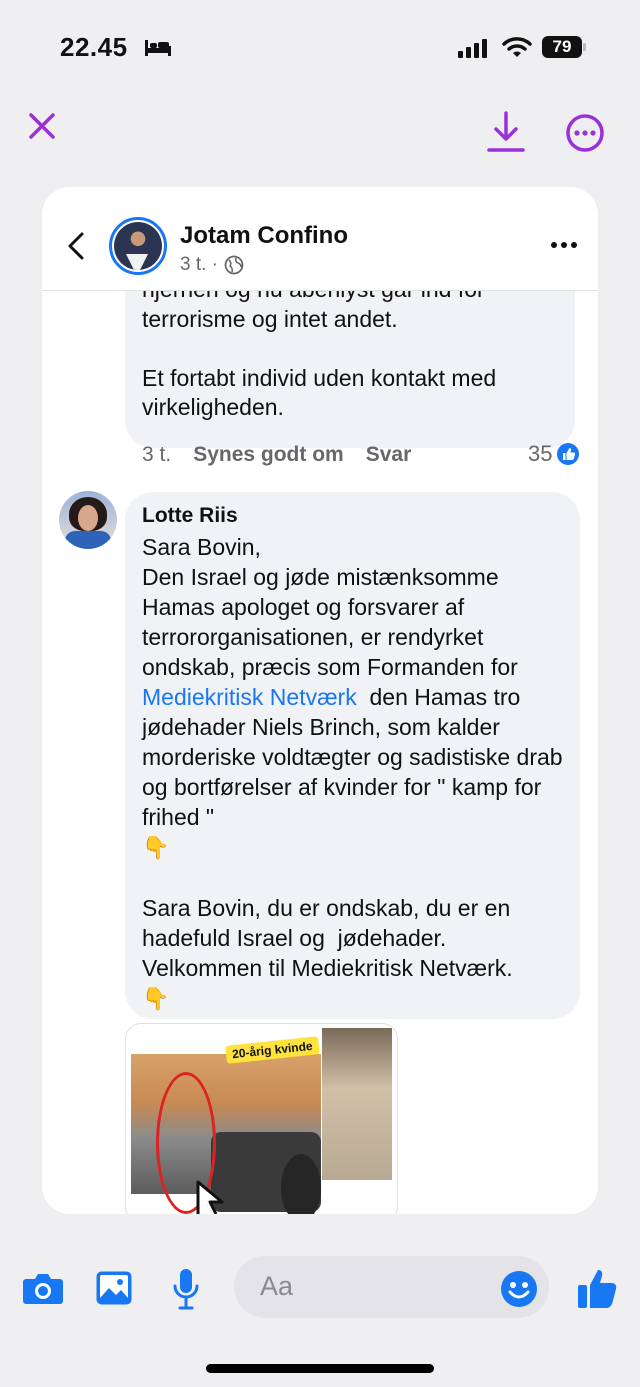 This screenshot has width=640, height=1387. I want to click on comment-actions: 3 t. Synes godt om Svar, so click(276, 455).